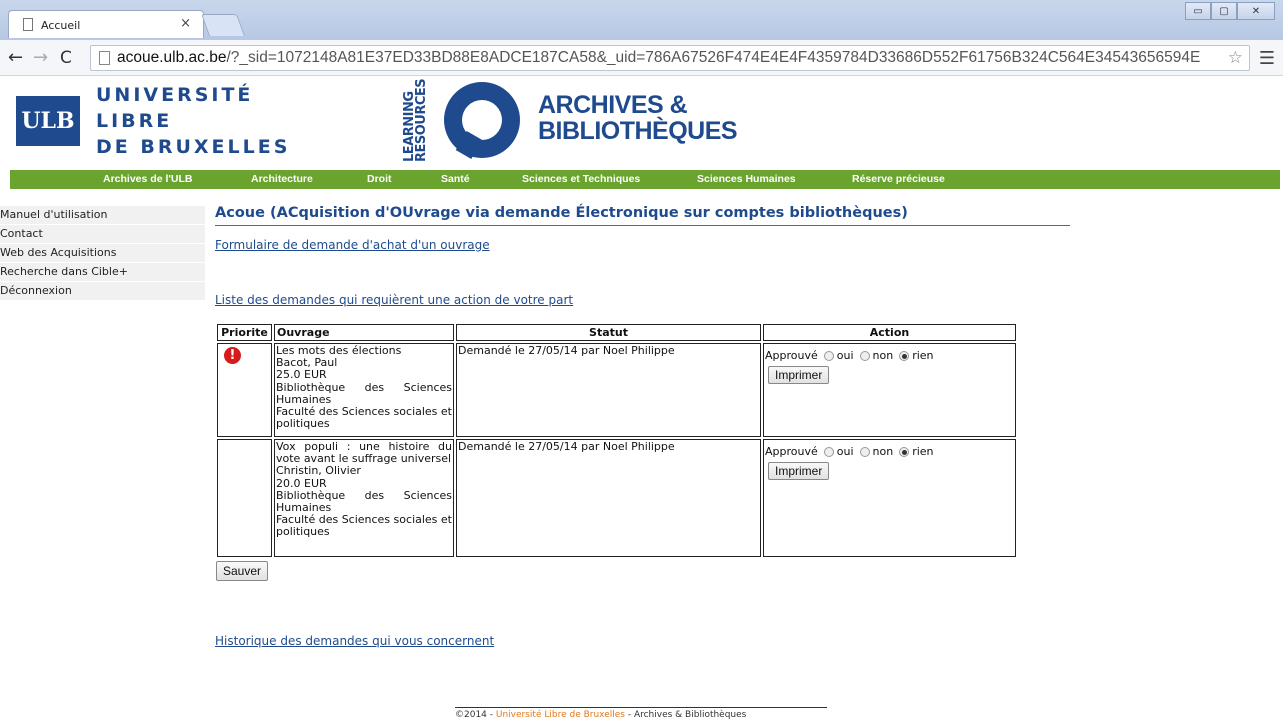  I want to click on table-header-row: Priorite Ouvrage Statut Action, so click(616, 332).